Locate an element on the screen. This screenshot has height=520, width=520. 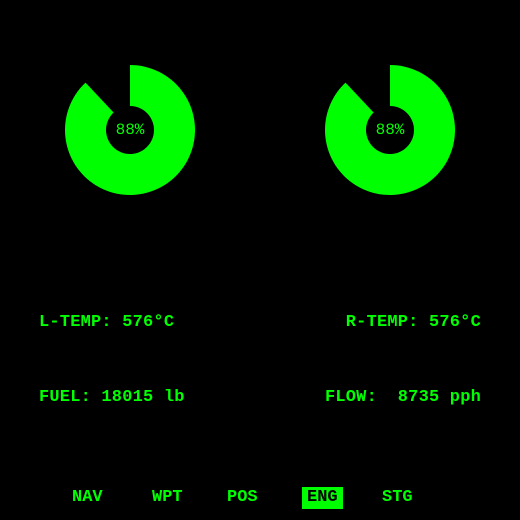
left-temperature-readout: L-TEMP: 576°C is located at coordinates (107, 322).